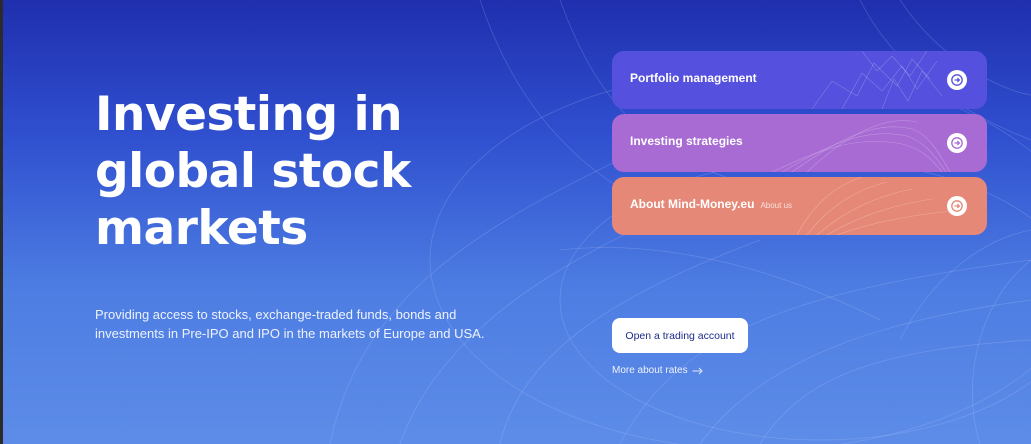  I want to click on card-label: Portfolio management, so click(693, 78).